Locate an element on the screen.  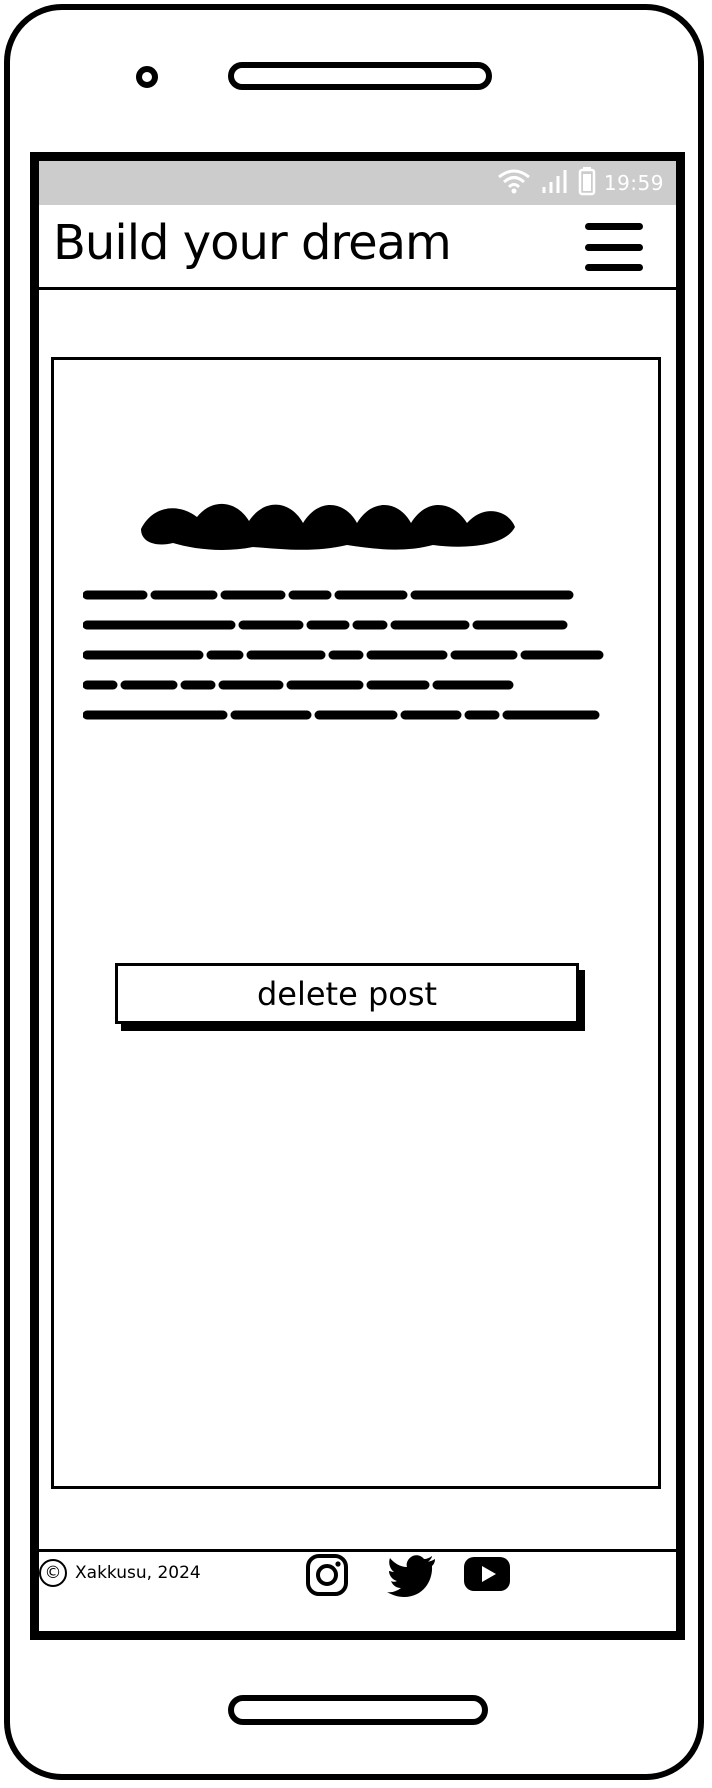
post-body-placeholder is located at coordinates (343, 655).